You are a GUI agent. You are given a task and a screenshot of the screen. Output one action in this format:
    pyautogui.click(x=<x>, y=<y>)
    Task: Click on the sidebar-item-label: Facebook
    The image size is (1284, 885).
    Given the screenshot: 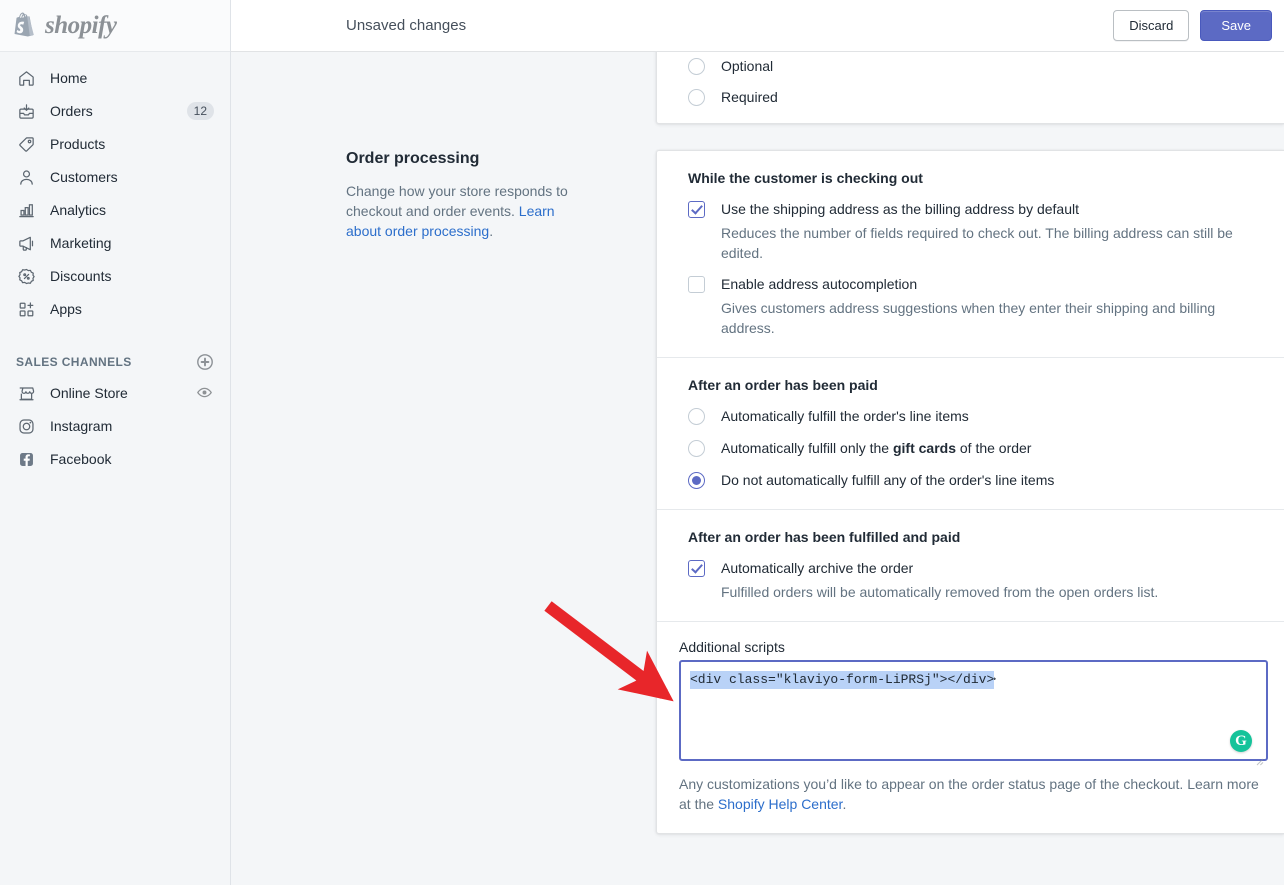 What is the action you would take?
    pyautogui.click(x=81, y=459)
    